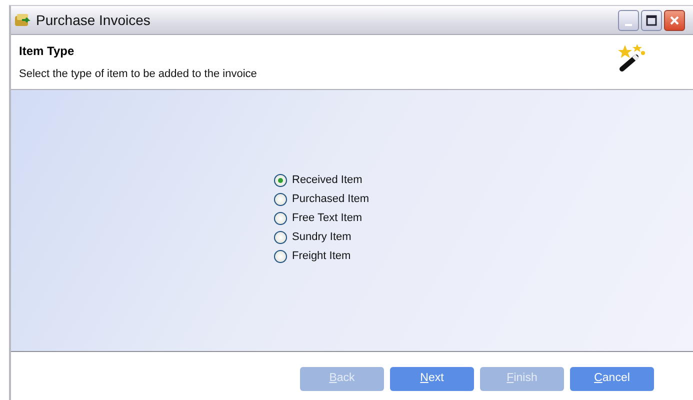 This screenshot has width=693, height=400. What do you see at coordinates (327, 218) in the screenshot?
I see `radio-label: Free Text Item` at bounding box center [327, 218].